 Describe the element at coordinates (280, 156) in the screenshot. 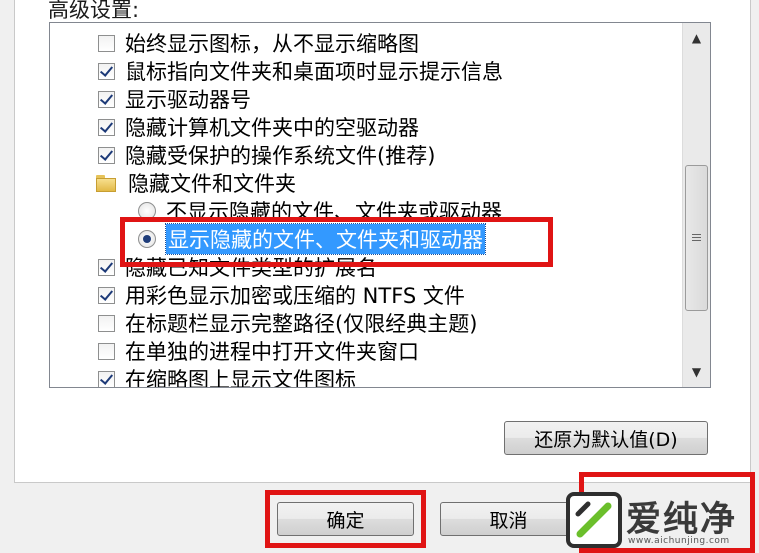

I see `item-label: 隐藏受保护的操作系统文件(推荐)` at that location.